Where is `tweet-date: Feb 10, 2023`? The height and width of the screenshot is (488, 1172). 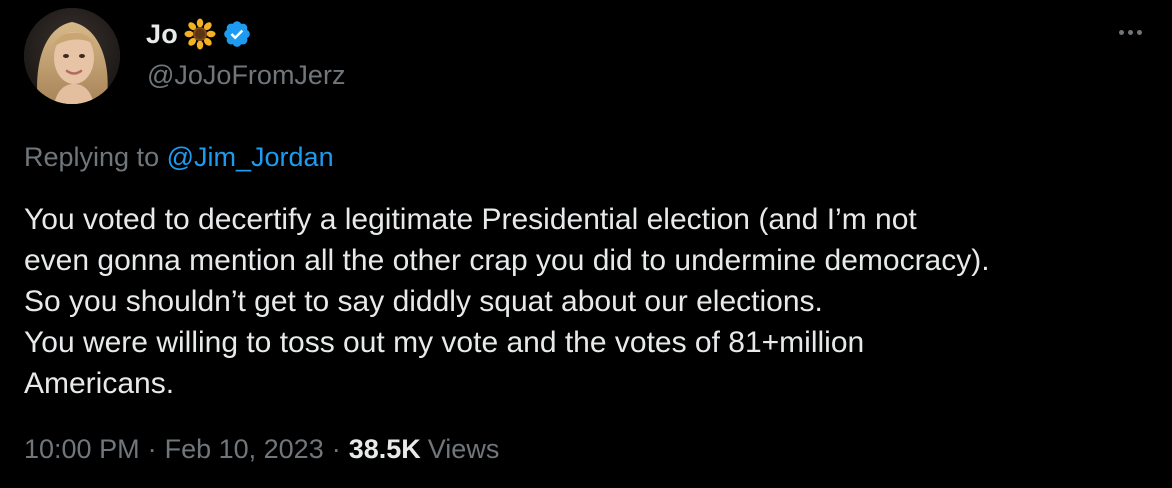
tweet-date: Feb 10, 2023 is located at coordinates (244, 449).